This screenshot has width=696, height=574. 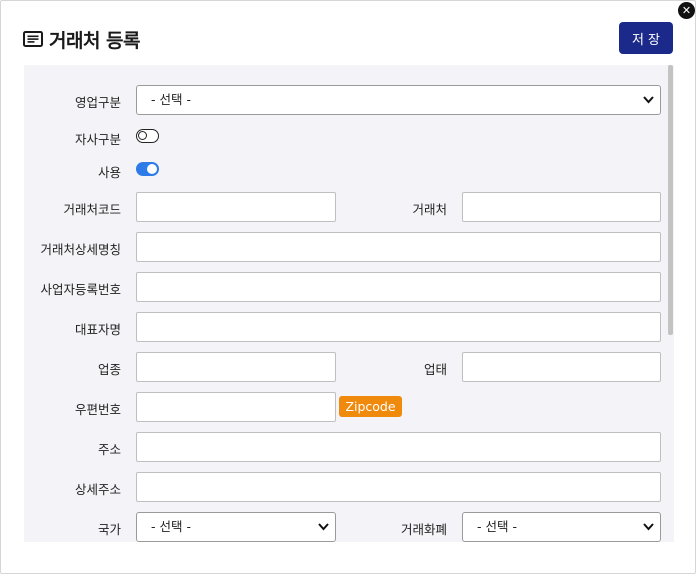 What do you see at coordinates (398, 327) in the screenshot?
I see `ceo-name-input` at bounding box center [398, 327].